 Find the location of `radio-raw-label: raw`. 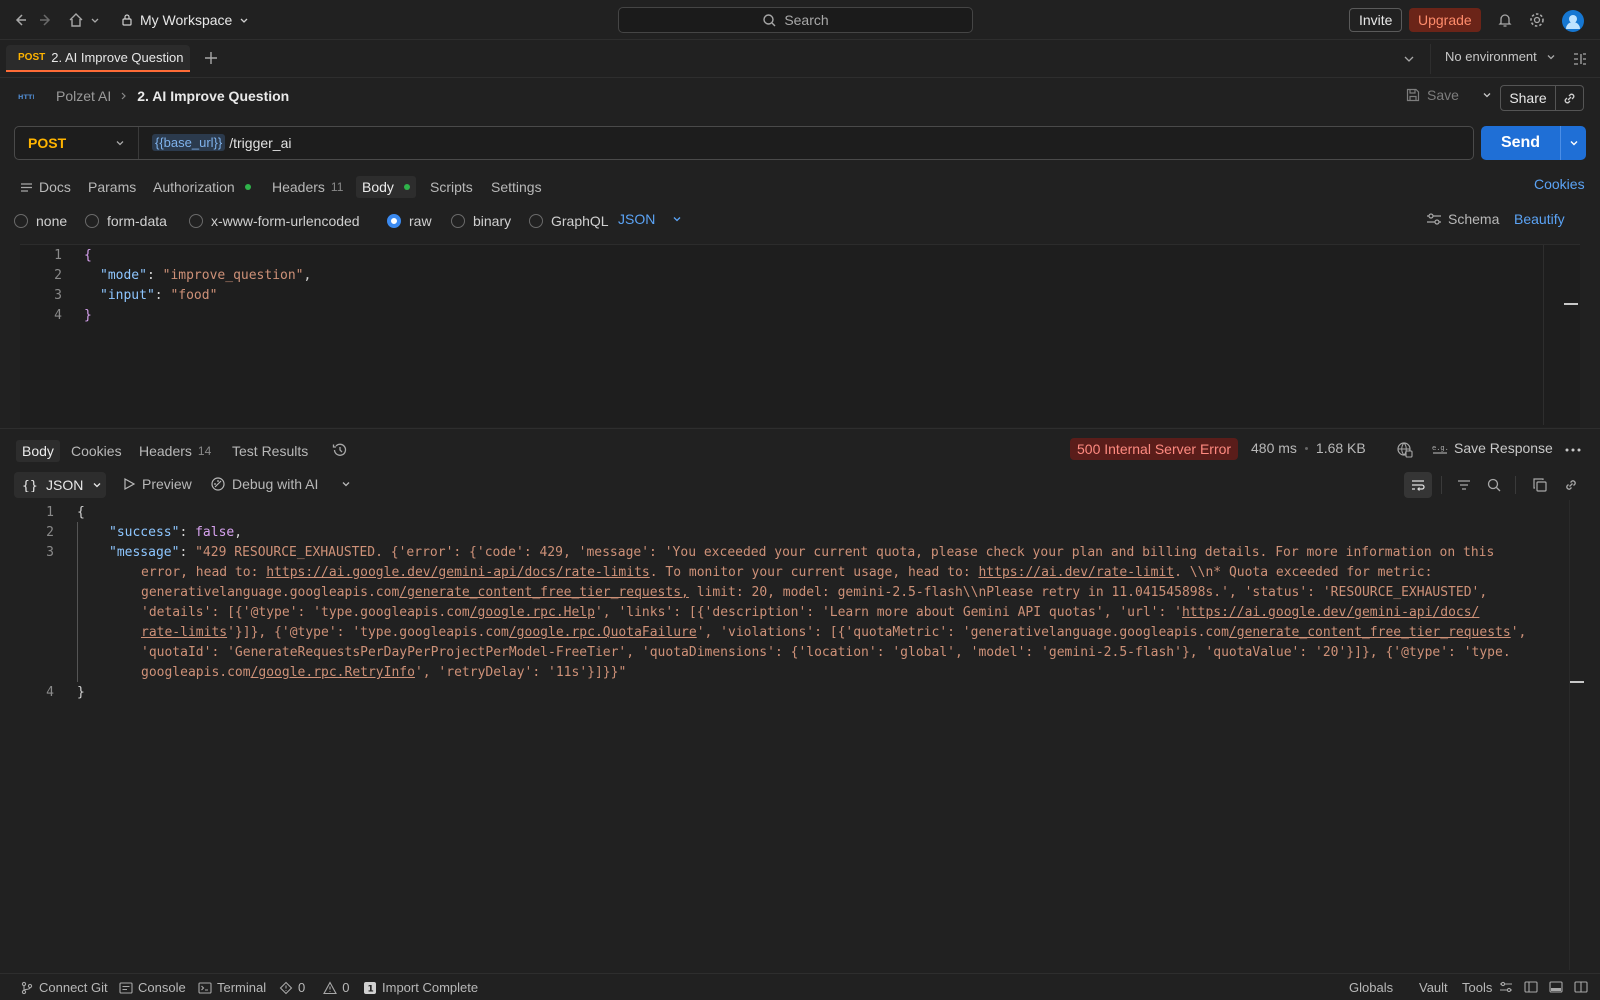

radio-raw-label: raw is located at coordinates (420, 221).